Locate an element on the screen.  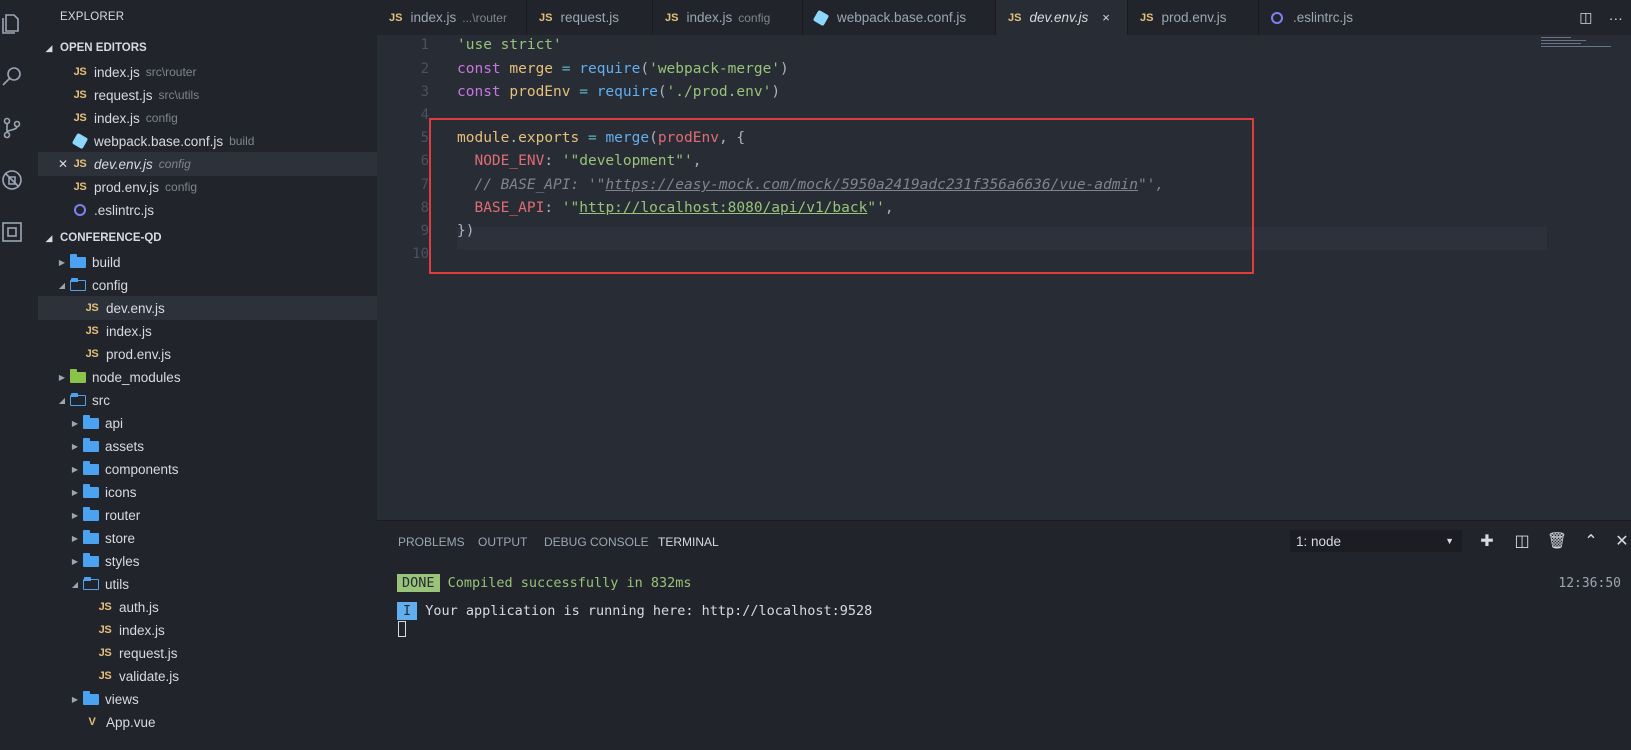
tree-folder: ▶ node_modules is located at coordinates (207, 377).